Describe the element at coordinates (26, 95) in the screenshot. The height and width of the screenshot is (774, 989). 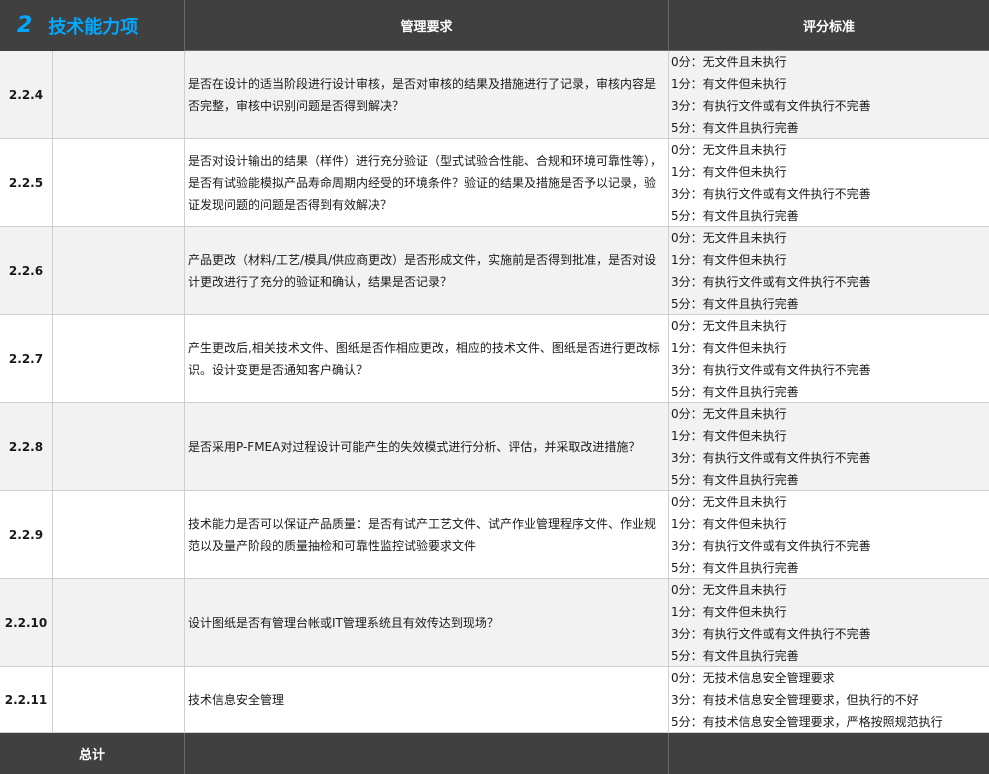
I see `item-id-cell: 2.2.4` at that location.